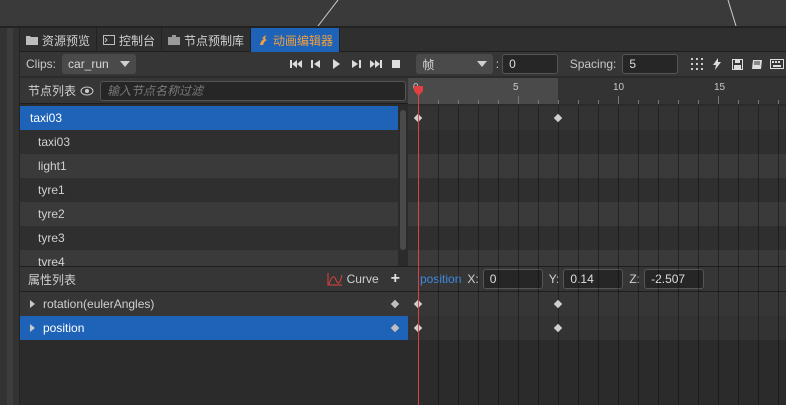 This screenshot has width=786, height=405. I want to click on next-frame-icon, so click(357, 64).